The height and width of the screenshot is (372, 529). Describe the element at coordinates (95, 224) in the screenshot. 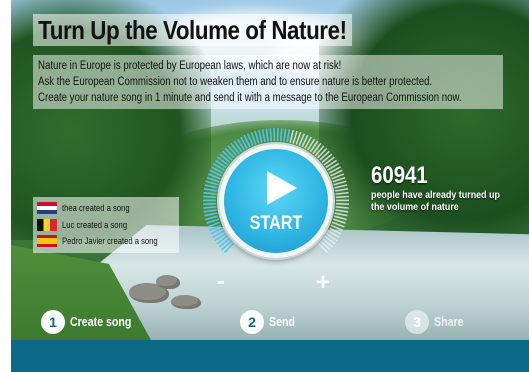

I see `recent-creator-label: Luc created a song` at that location.